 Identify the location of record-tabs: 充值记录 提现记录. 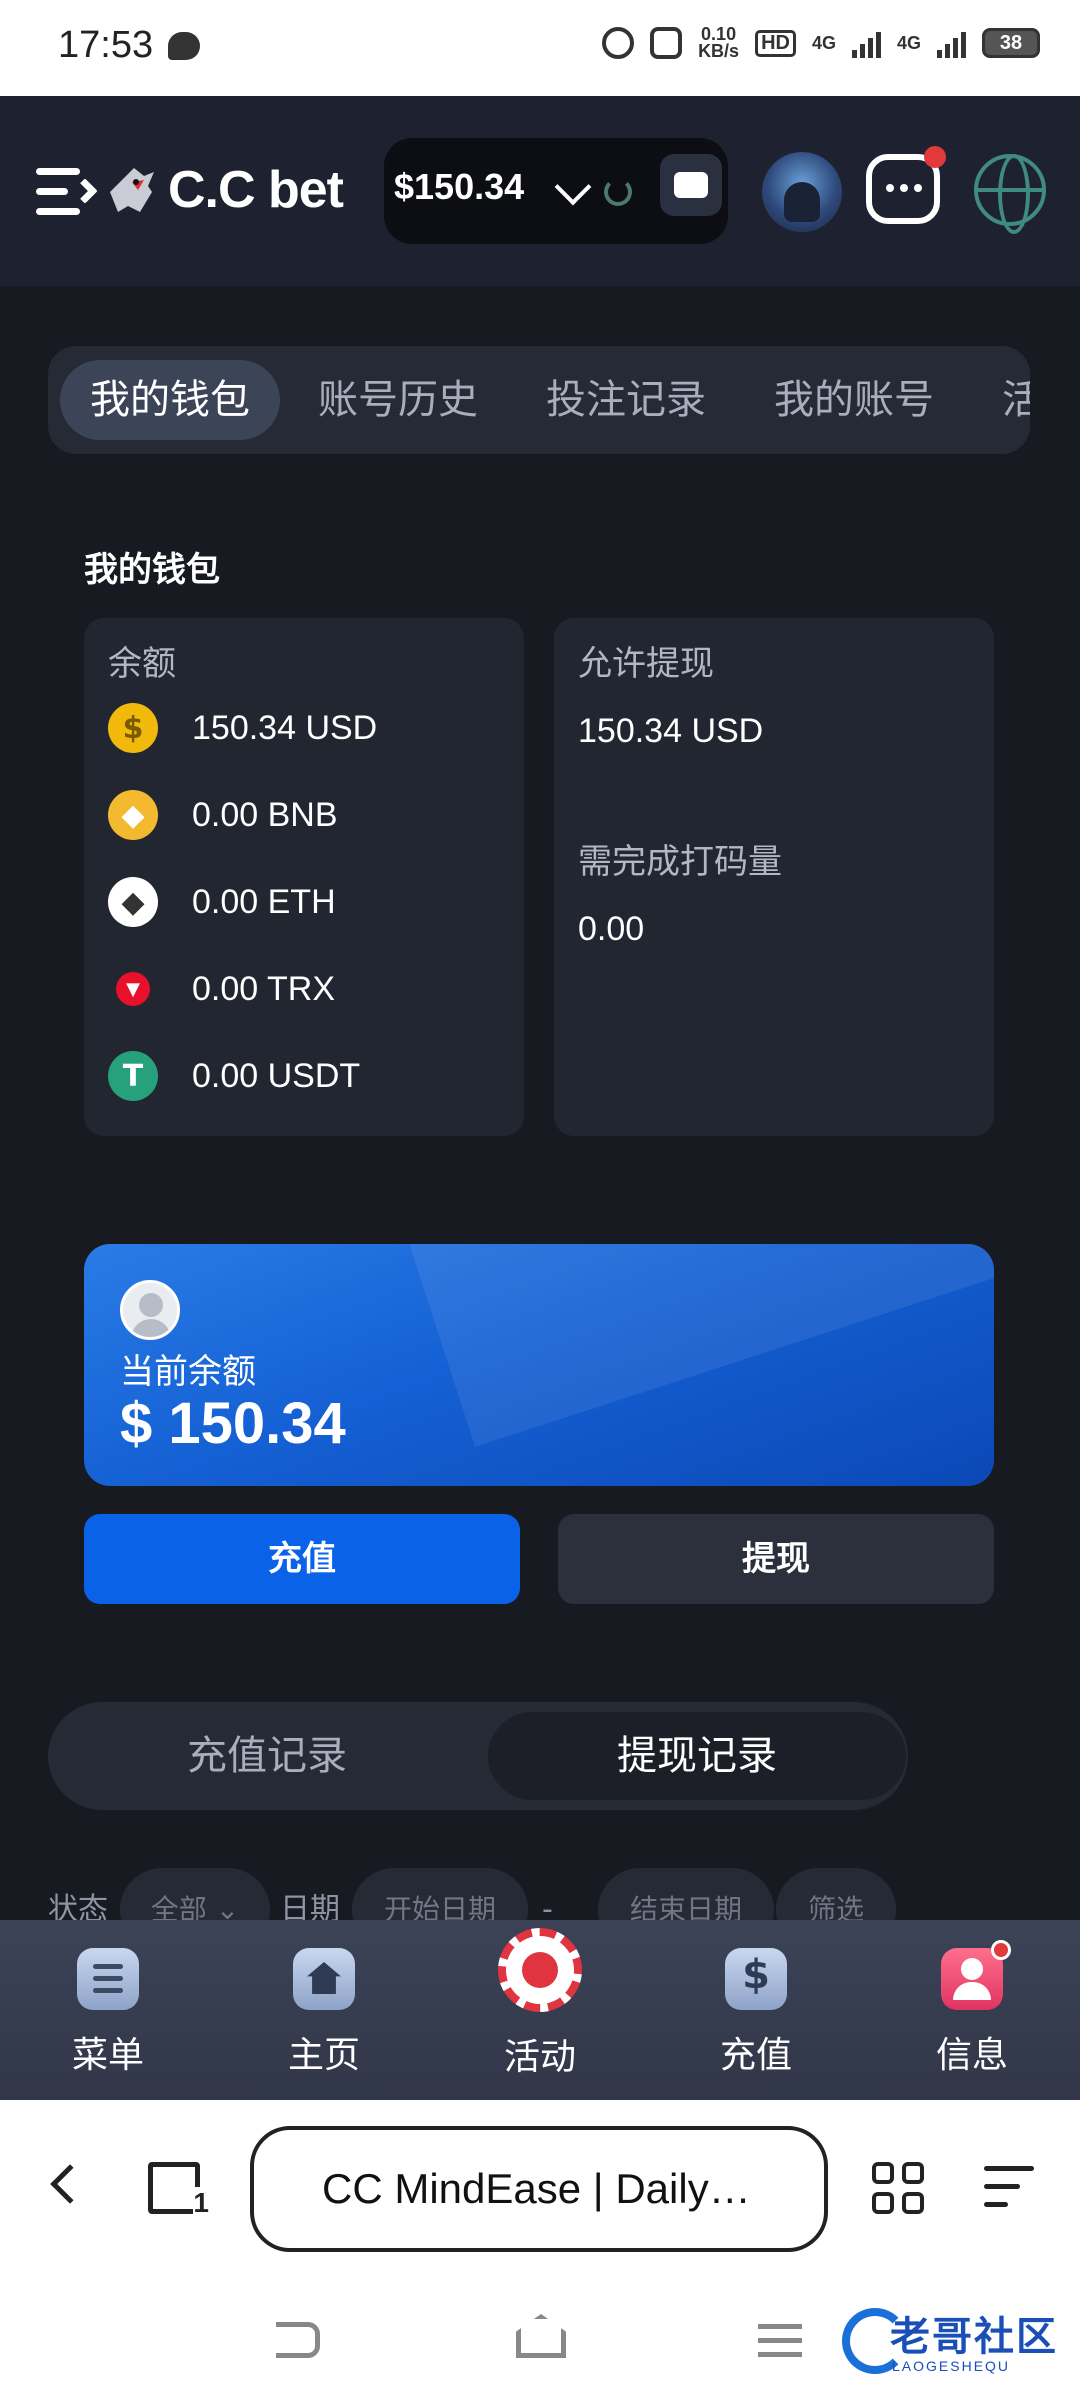
(478, 1756).